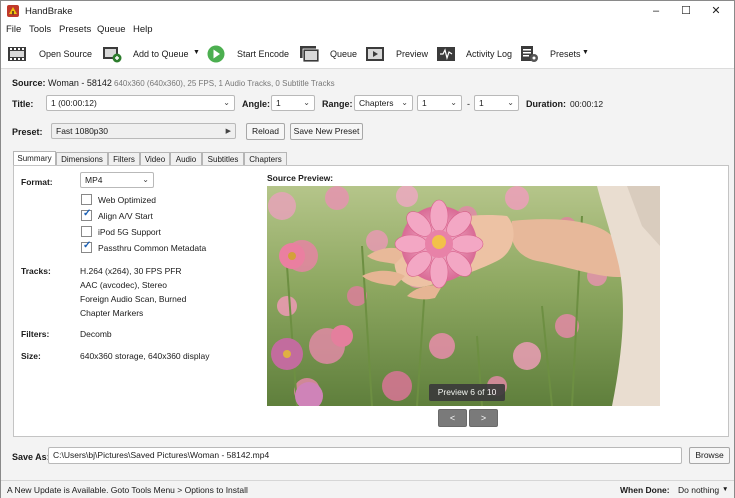 The height and width of the screenshot is (498, 735). What do you see at coordinates (326, 131) in the screenshot?
I see `save-new-preset-button: Save New Preset` at bounding box center [326, 131].